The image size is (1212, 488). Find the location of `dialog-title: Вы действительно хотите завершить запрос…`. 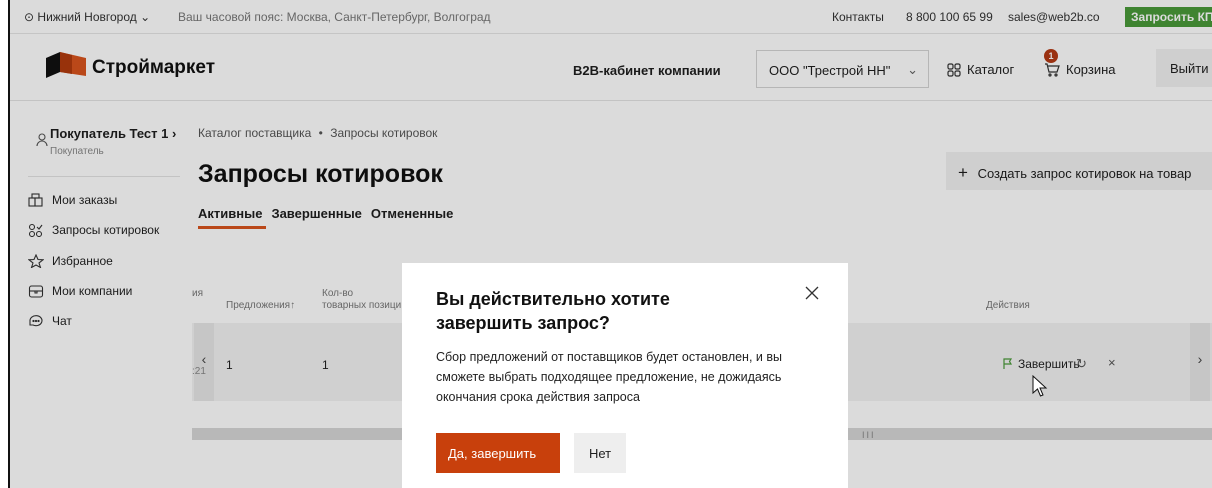

dialog-title: Вы действительно хотите завершить запрос… is located at coordinates (553, 311).